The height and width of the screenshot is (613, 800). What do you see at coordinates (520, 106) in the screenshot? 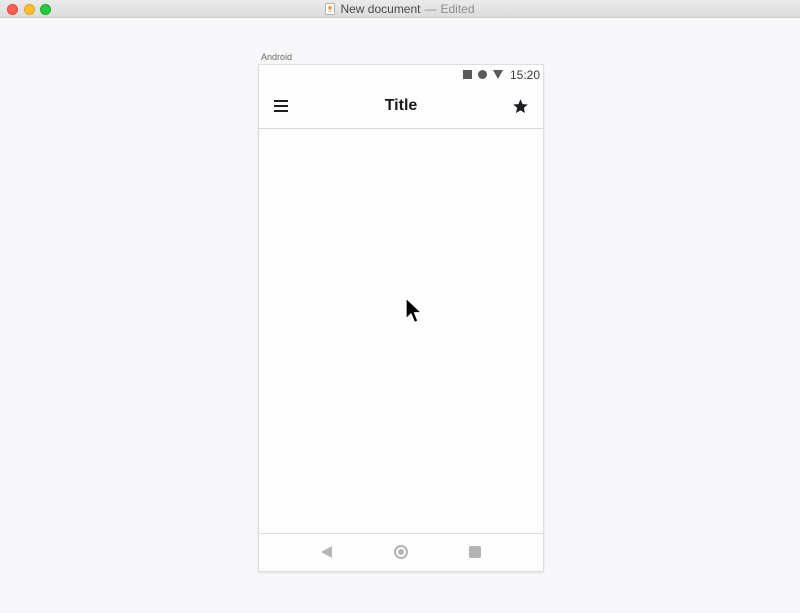
I see `star-icon` at bounding box center [520, 106].